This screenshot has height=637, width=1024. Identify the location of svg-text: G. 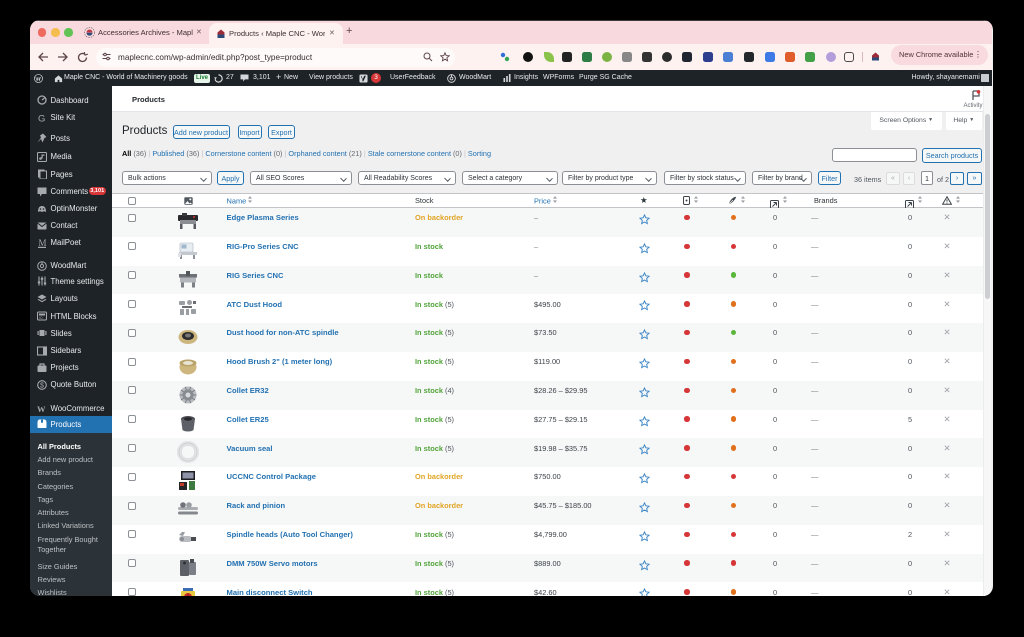
(41, 118).